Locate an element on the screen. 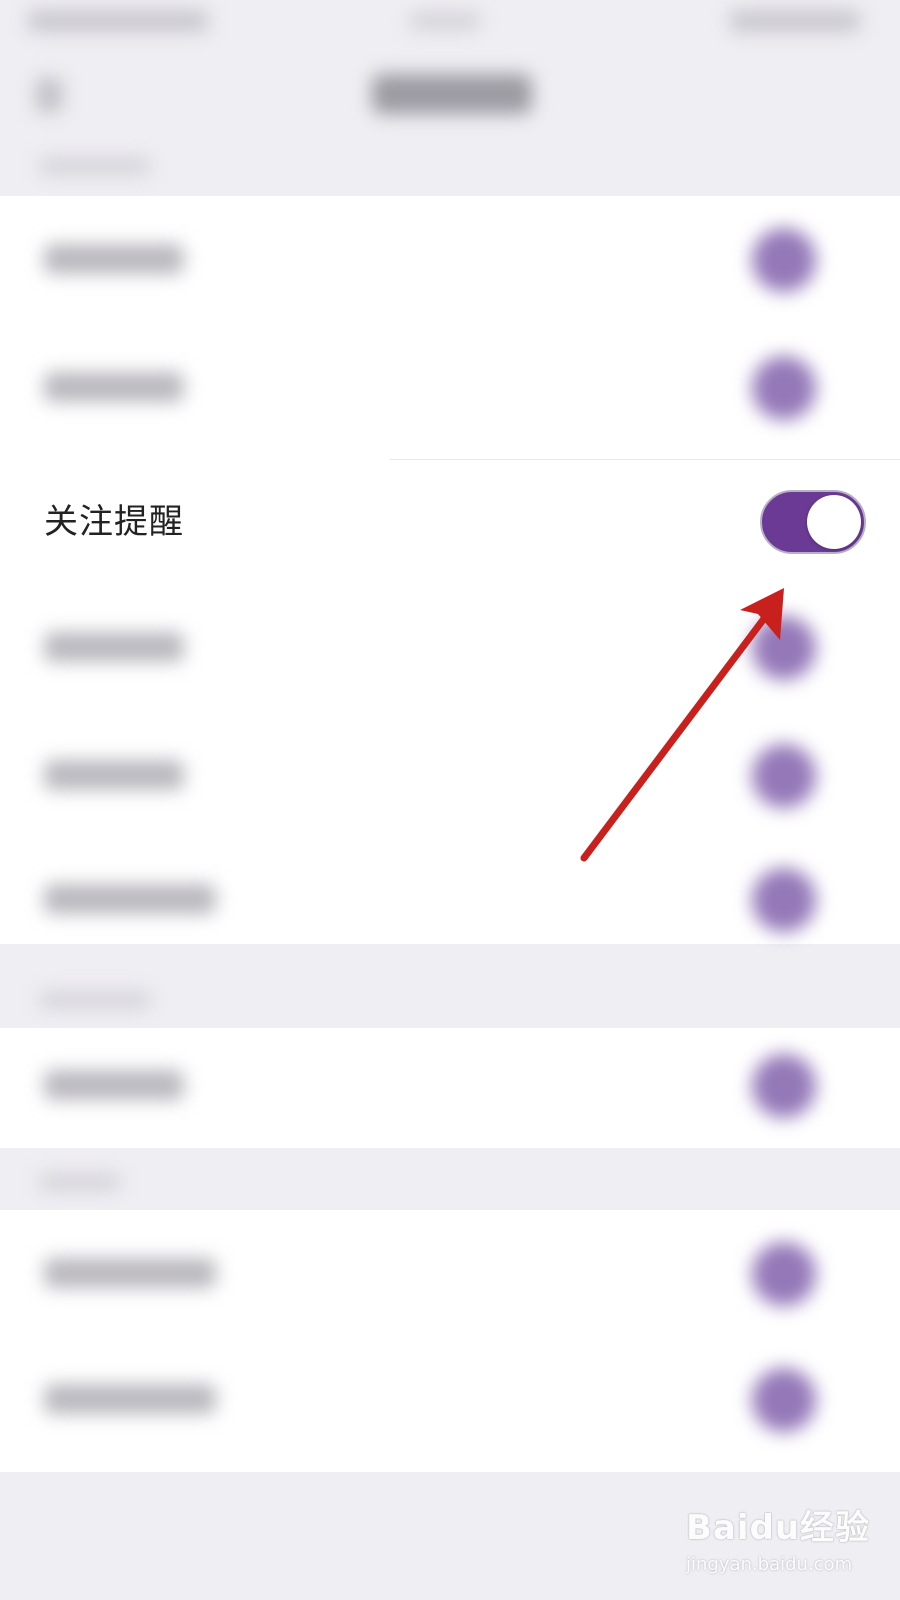 This screenshot has height=1600, width=900. back-arrow-icon is located at coordinates (49, 95).